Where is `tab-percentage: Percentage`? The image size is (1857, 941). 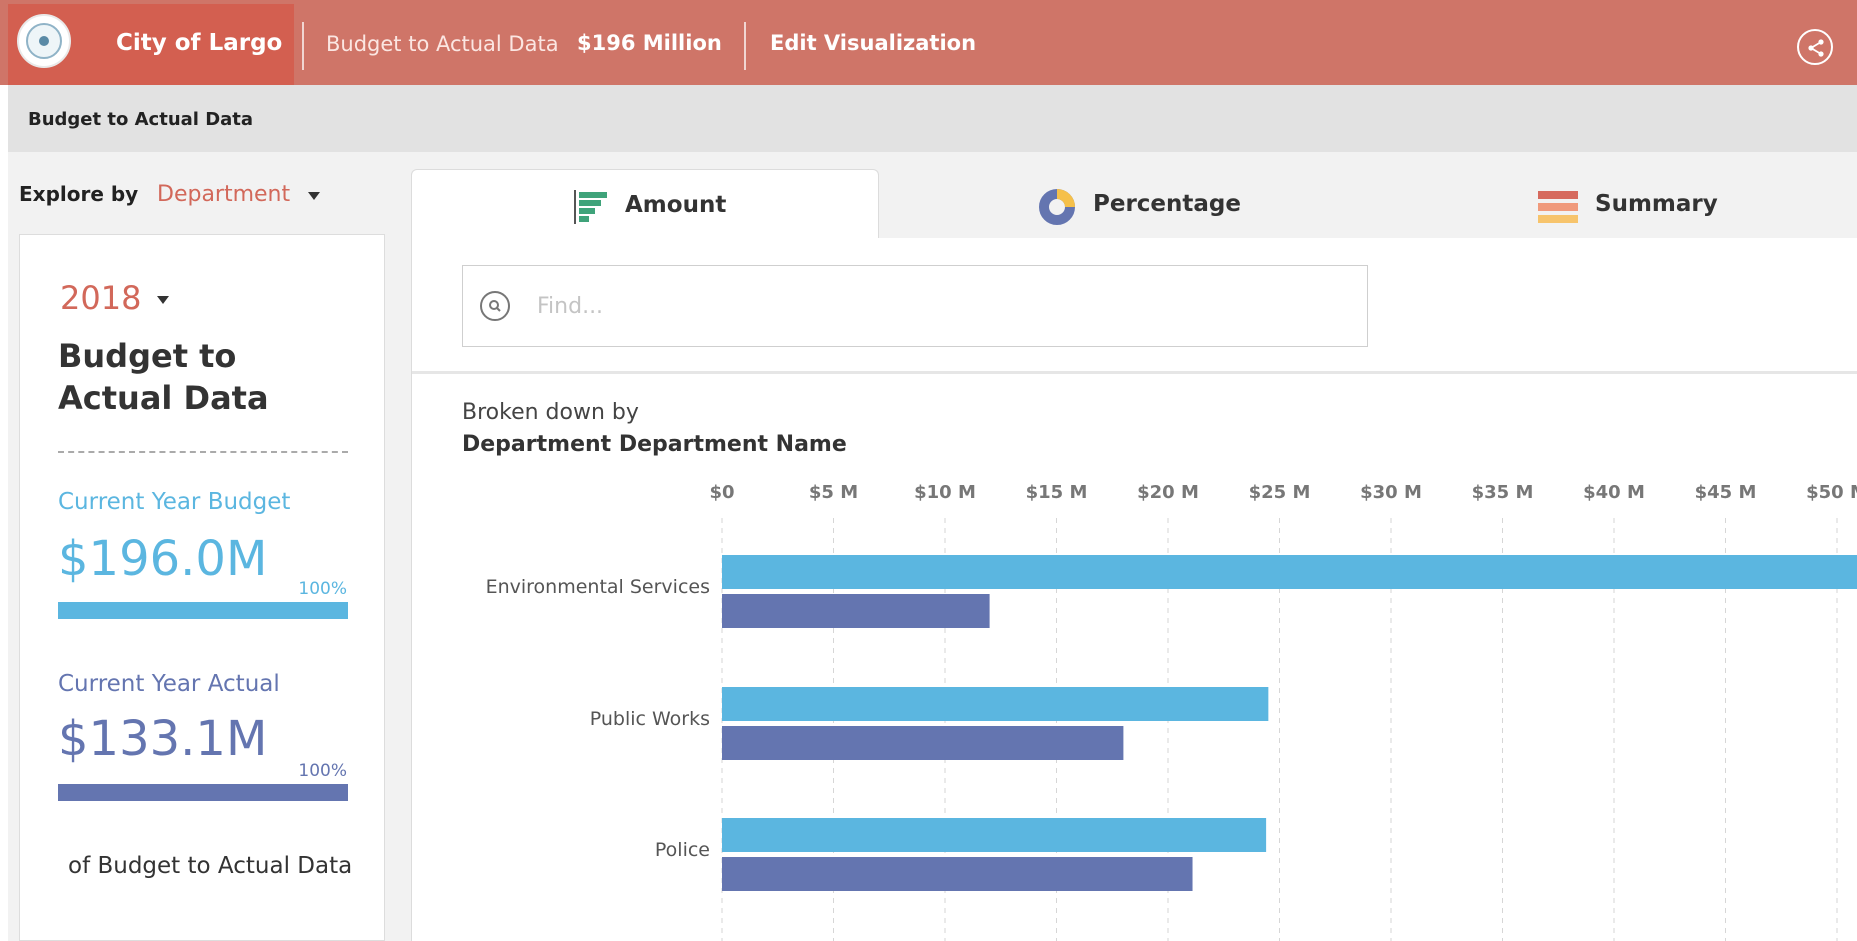
tab-percentage: Percentage is located at coordinates (1149, 204).